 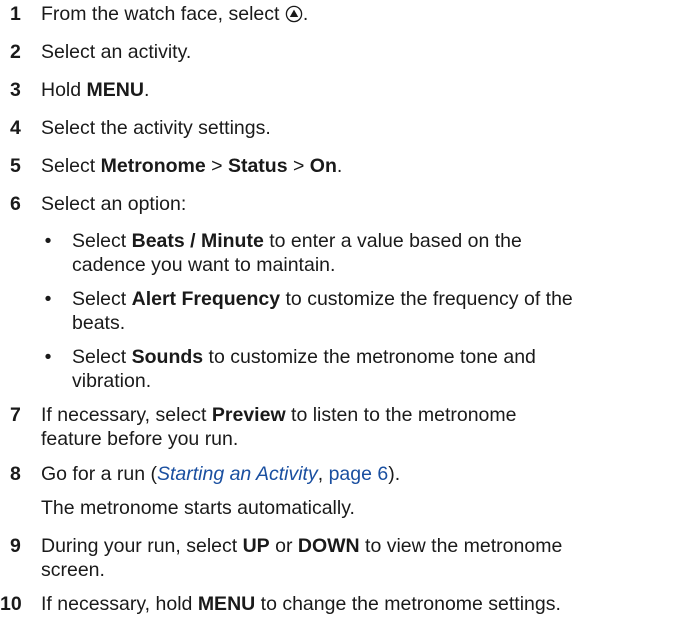 I want to click on option-description: to customize the frequency of the, so click(x=429, y=299).